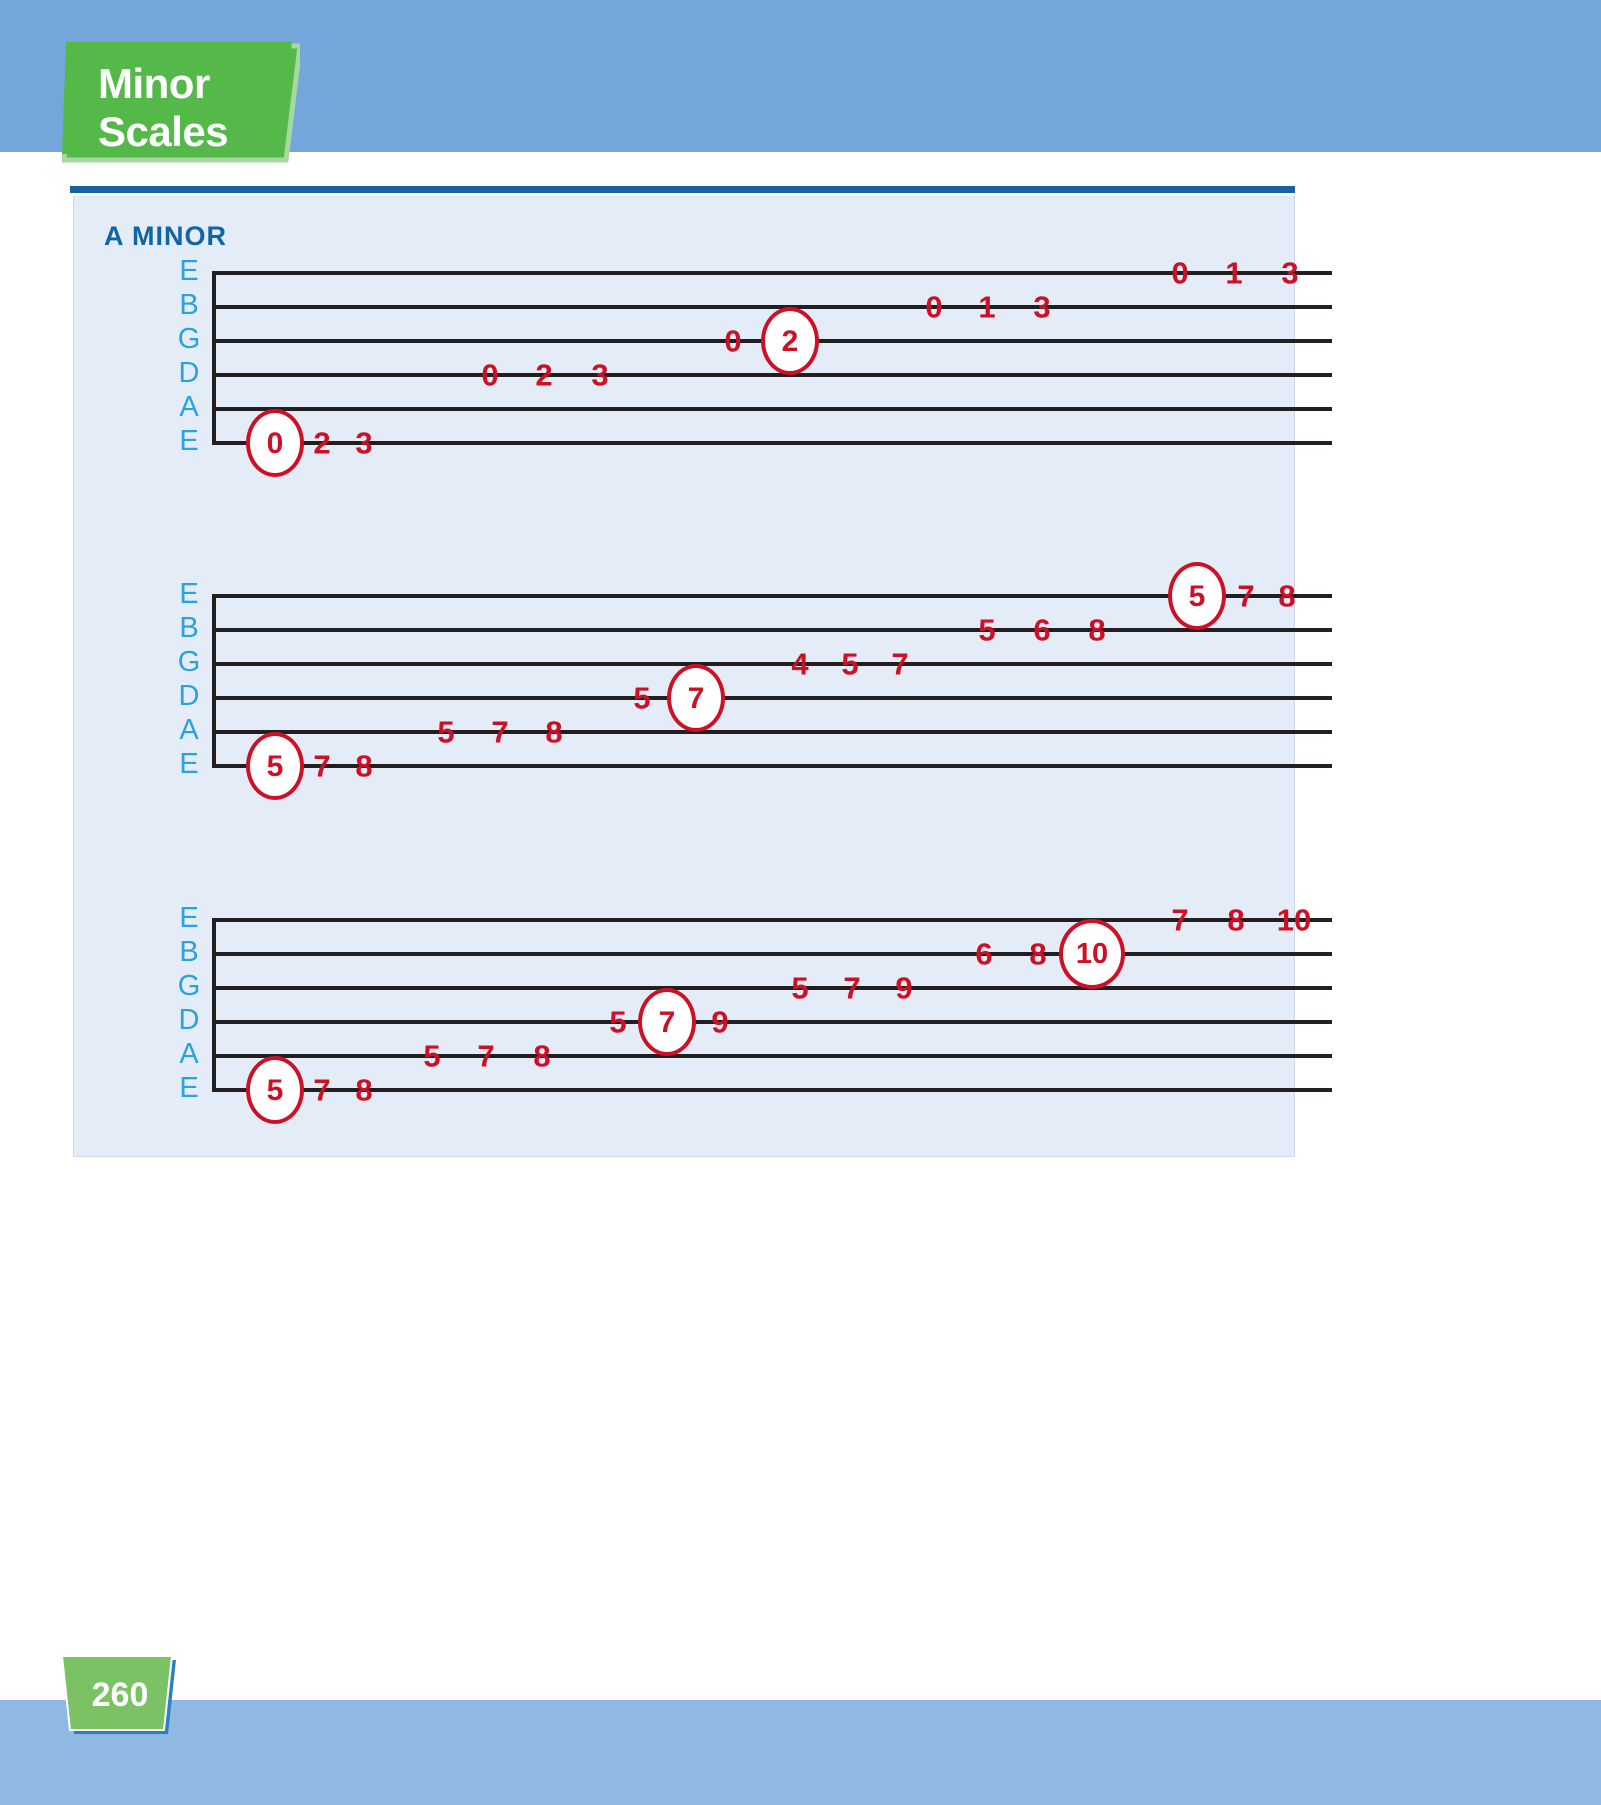 Image resolution: width=1601 pixels, height=1805 pixels. Describe the element at coordinates (682, 189) in the screenshot. I see `panel-top-rule` at that location.